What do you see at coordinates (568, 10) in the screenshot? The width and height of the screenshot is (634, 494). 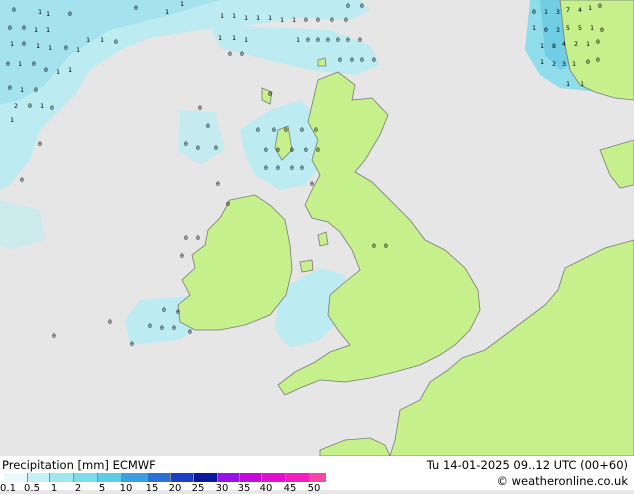 I see `precip-value-label: 7` at bounding box center [568, 10].